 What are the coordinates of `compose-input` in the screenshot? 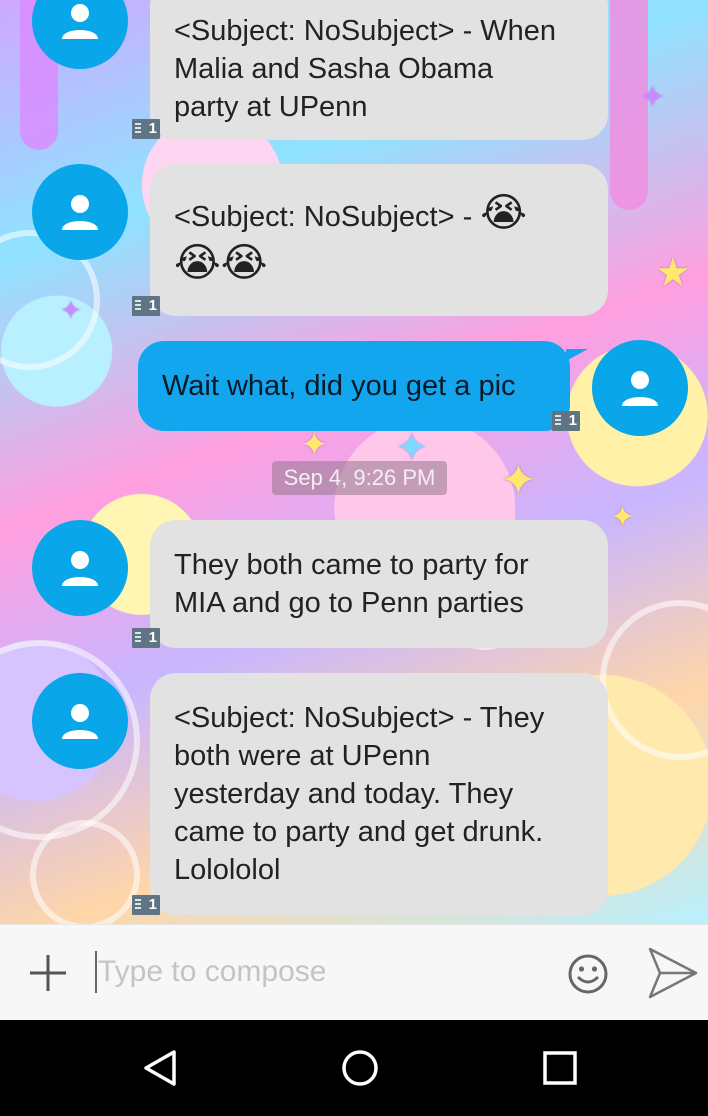 It's located at (318, 972).